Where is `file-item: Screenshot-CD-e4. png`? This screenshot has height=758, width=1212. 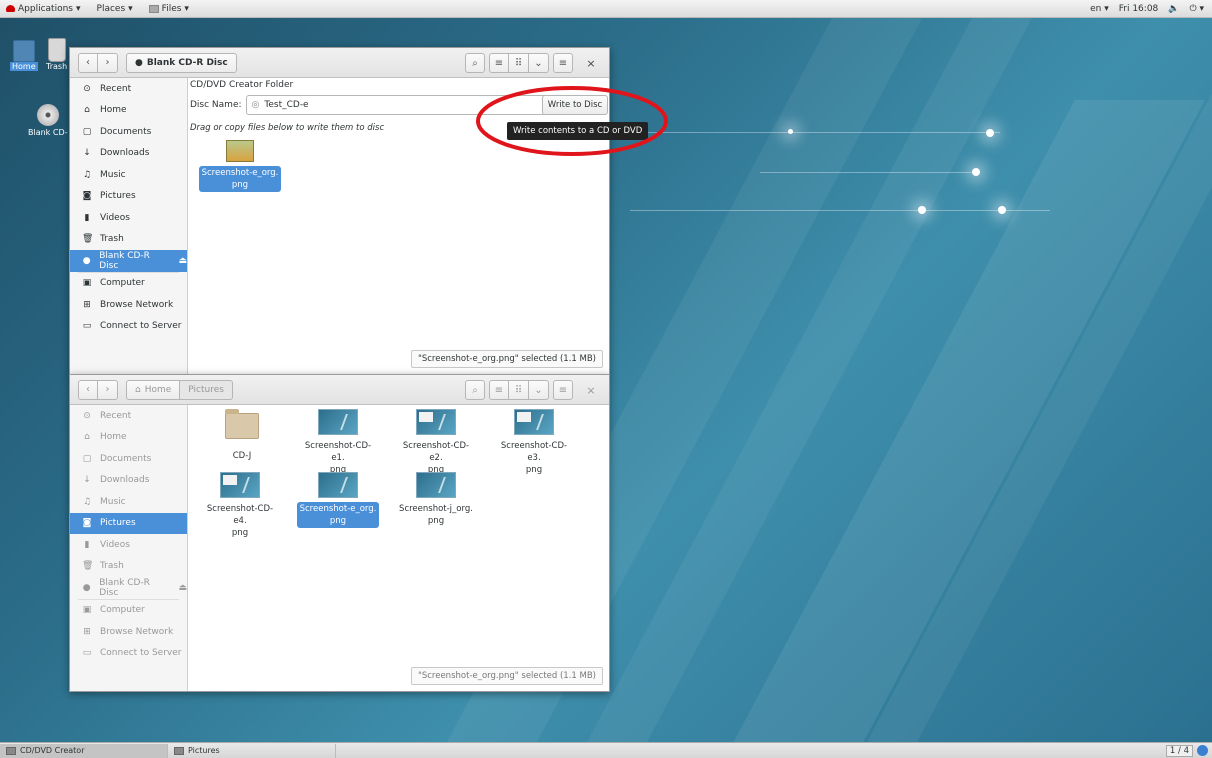
file-item: Screenshot-CD-e4. png is located at coordinates (240, 506).